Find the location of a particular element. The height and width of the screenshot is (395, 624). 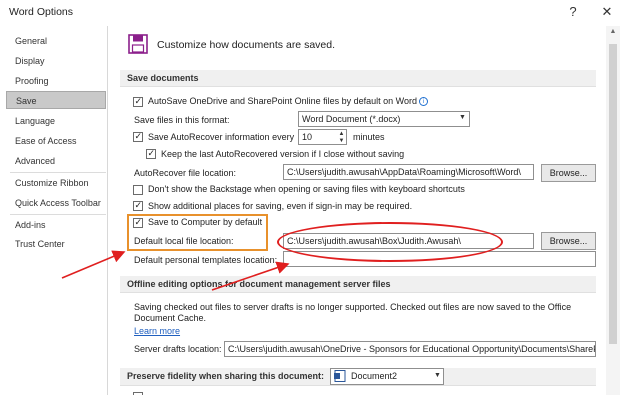

sidebar-item-advanced: Advanced is located at coordinates (56, 161).